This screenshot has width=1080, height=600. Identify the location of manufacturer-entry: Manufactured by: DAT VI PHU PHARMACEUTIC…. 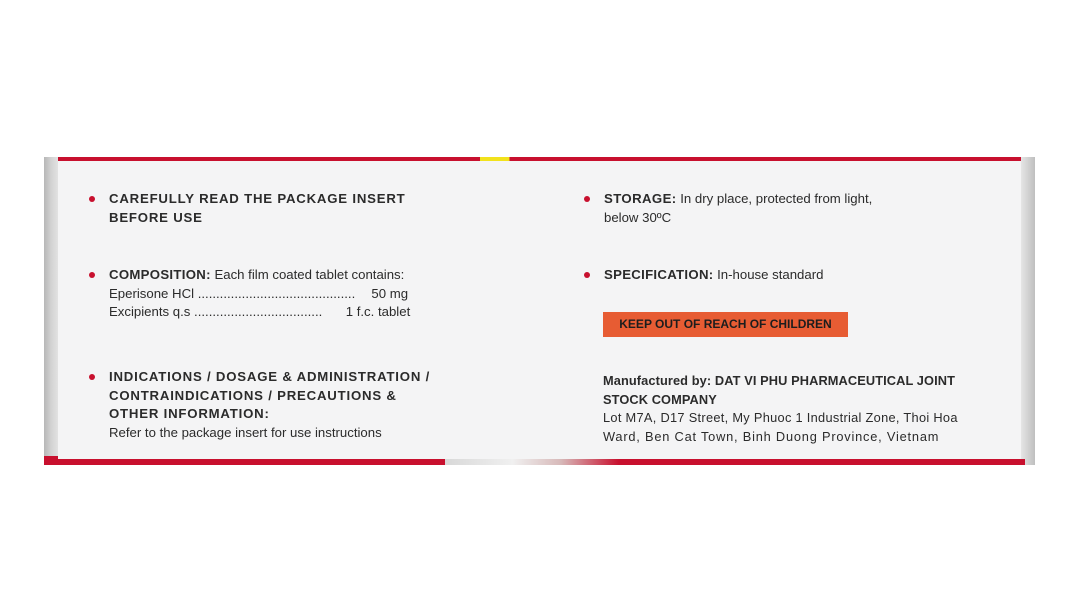
(780, 409).